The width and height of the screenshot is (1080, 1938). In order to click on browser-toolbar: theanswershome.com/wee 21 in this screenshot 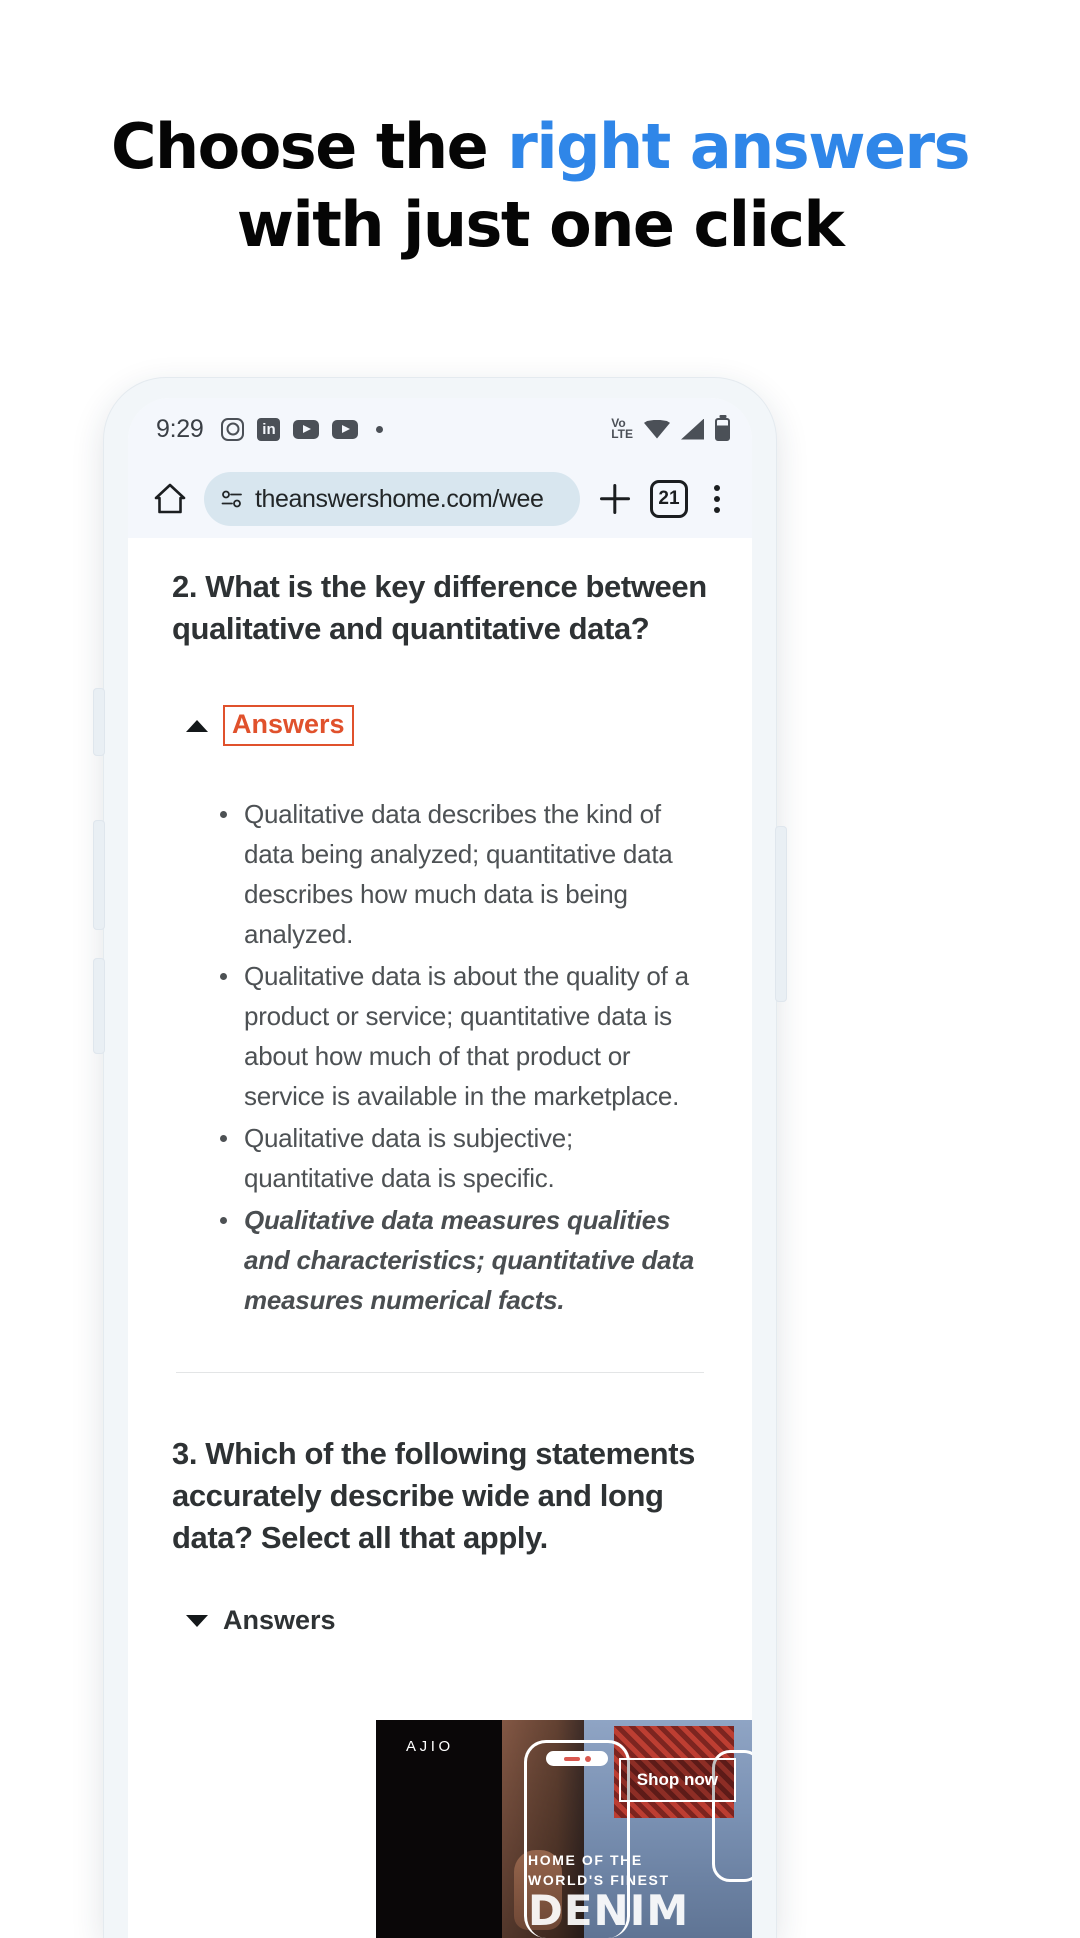, I will do `click(440, 499)`.